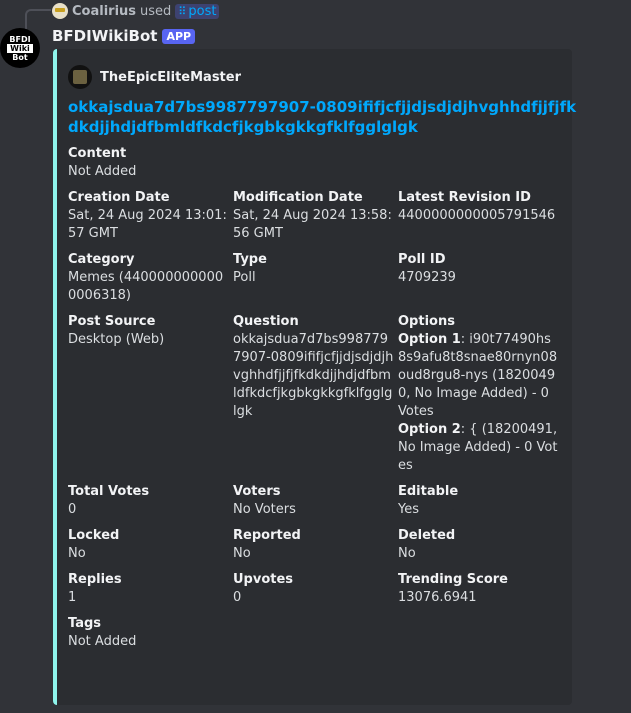 The width and height of the screenshot is (631, 713). Describe the element at coordinates (477, 215) in the screenshot. I see `field-value: 4400000000005791546` at that location.